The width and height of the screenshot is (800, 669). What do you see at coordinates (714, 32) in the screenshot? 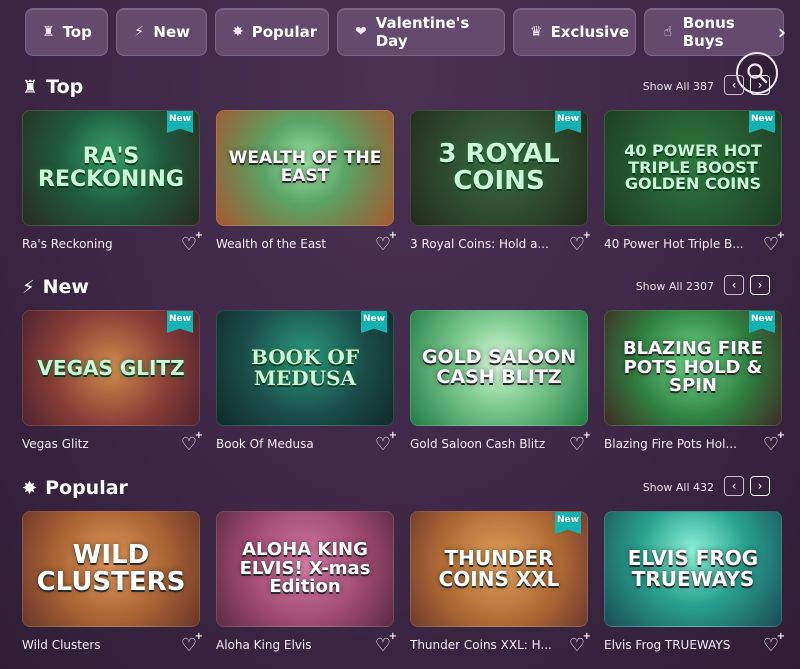
I see `tab-bonus-buys: ☝ Bonus Buys` at bounding box center [714, 32].